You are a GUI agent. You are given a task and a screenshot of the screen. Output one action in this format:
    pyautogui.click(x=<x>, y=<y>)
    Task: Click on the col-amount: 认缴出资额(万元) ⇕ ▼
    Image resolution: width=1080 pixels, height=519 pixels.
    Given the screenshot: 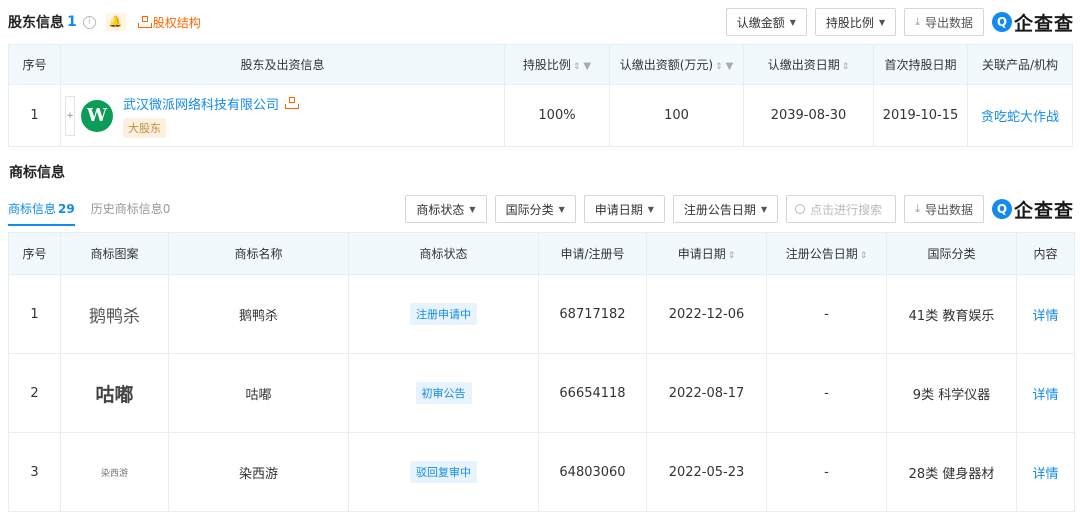 What is the action you would take?
    pyautogui.click(x=676, y=64)
    